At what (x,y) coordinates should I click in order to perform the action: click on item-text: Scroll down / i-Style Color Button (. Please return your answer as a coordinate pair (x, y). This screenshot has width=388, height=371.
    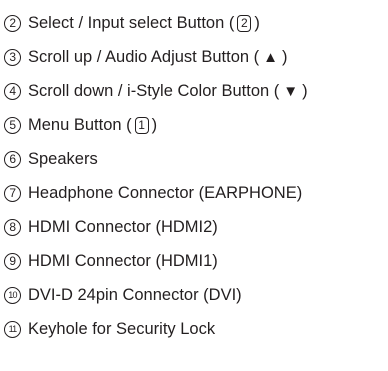
    Looking at the image, I should click on (154, 90).